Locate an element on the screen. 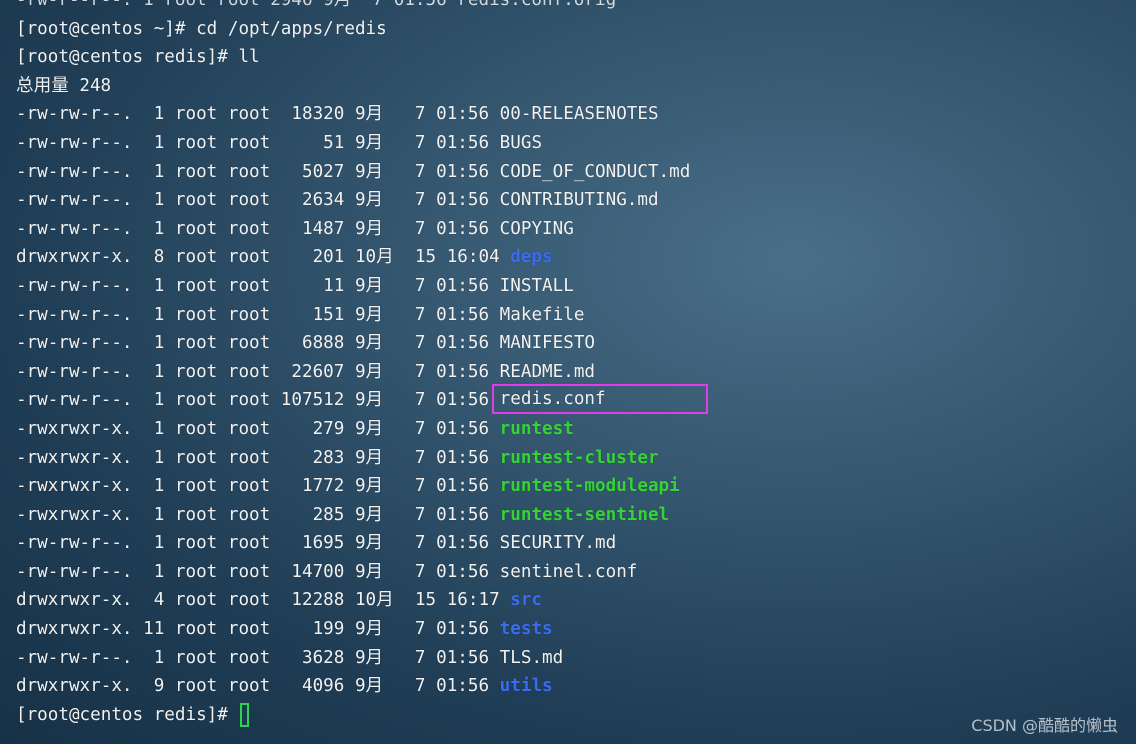 Image resolution: width=1136 pixels, height=744 pixels. file-meta: -rw-rw-r--. 1 root root 6888 9月 7 01:56 is located at coordinates (258, 343).